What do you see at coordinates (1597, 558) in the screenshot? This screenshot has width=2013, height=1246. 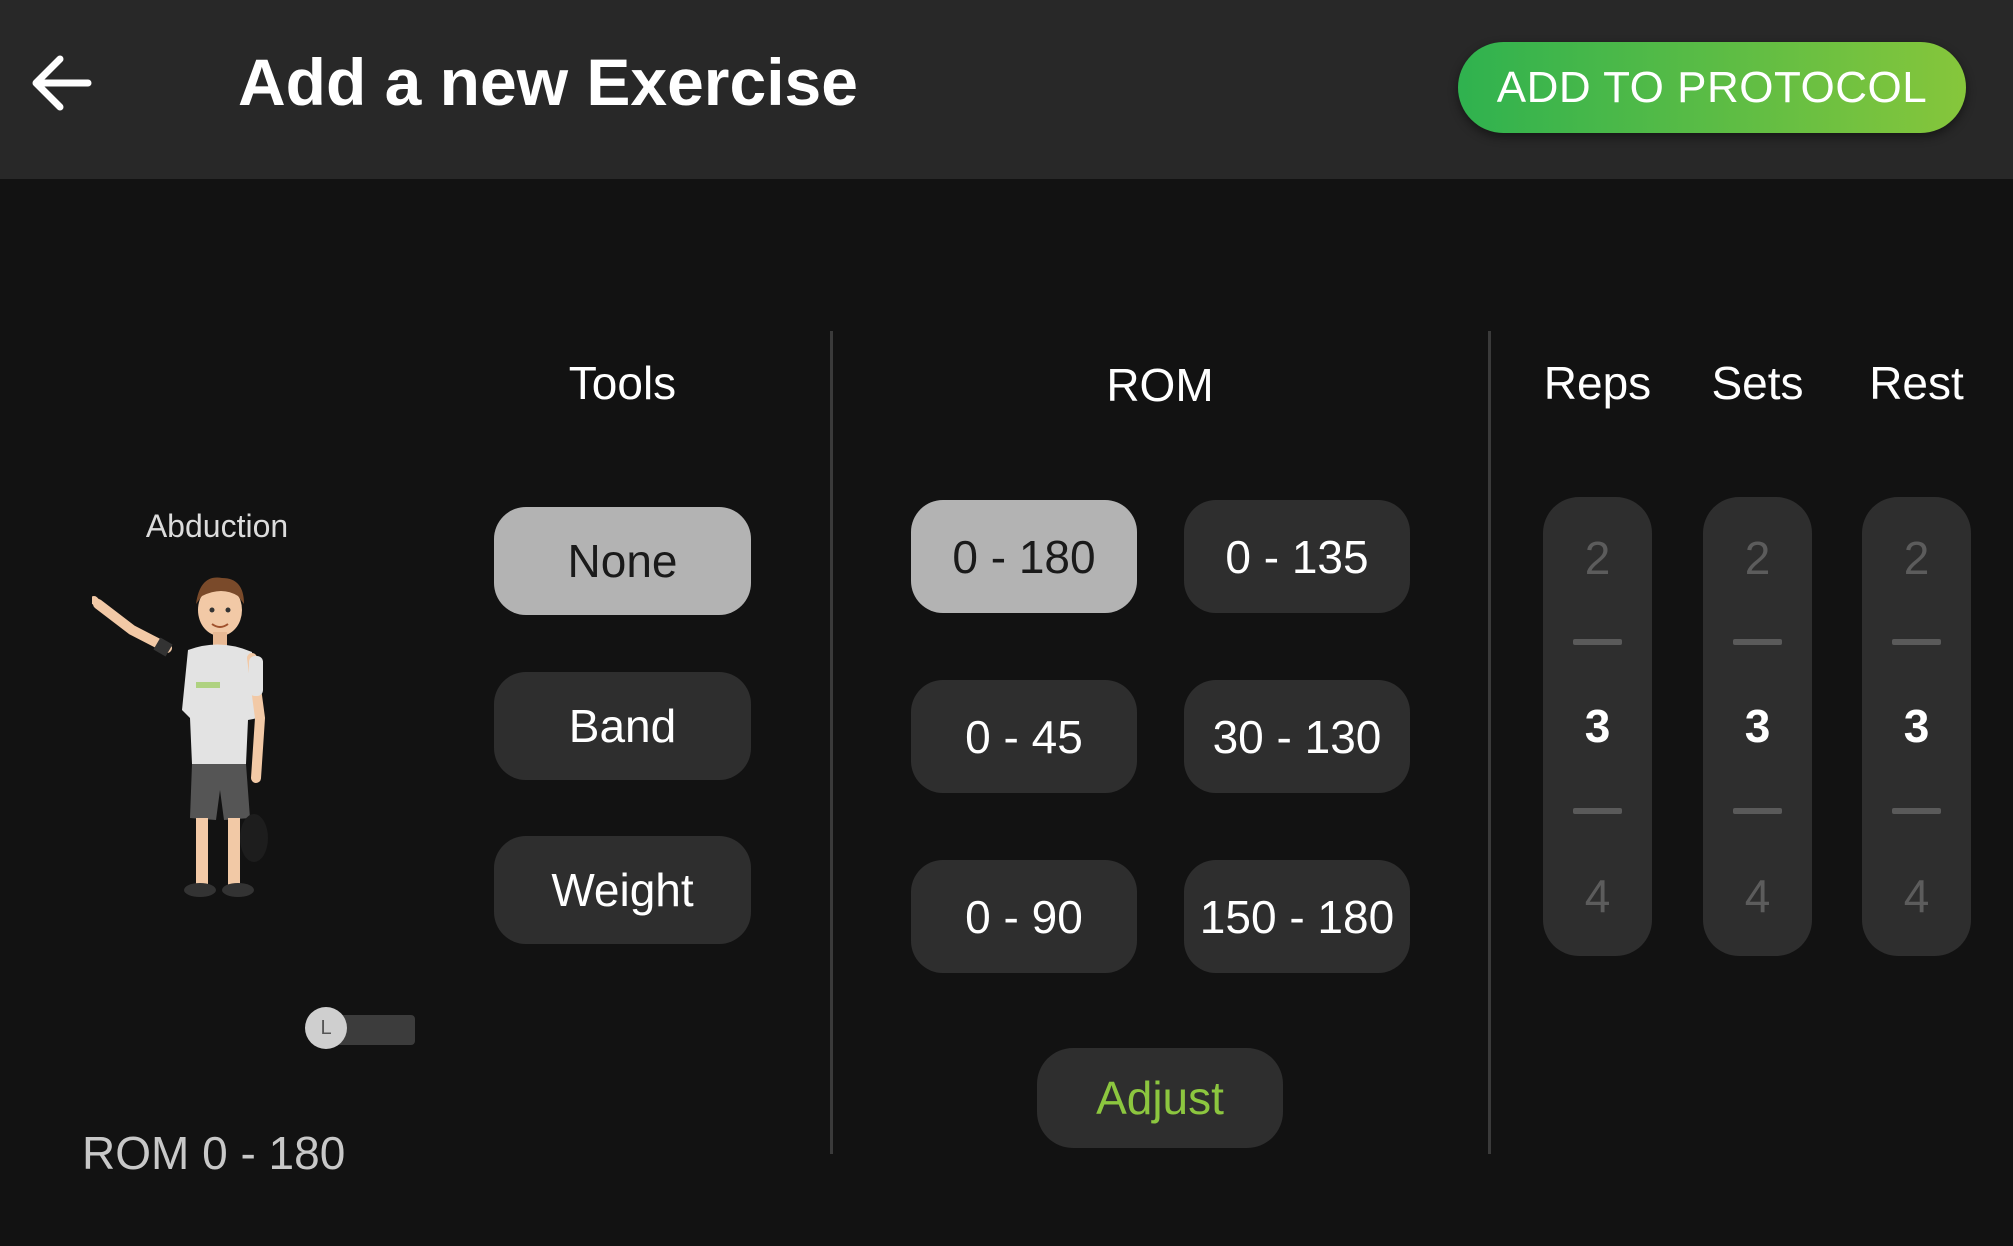 I see `reps-prev-value: 2` at bounding box center [1597, 558].